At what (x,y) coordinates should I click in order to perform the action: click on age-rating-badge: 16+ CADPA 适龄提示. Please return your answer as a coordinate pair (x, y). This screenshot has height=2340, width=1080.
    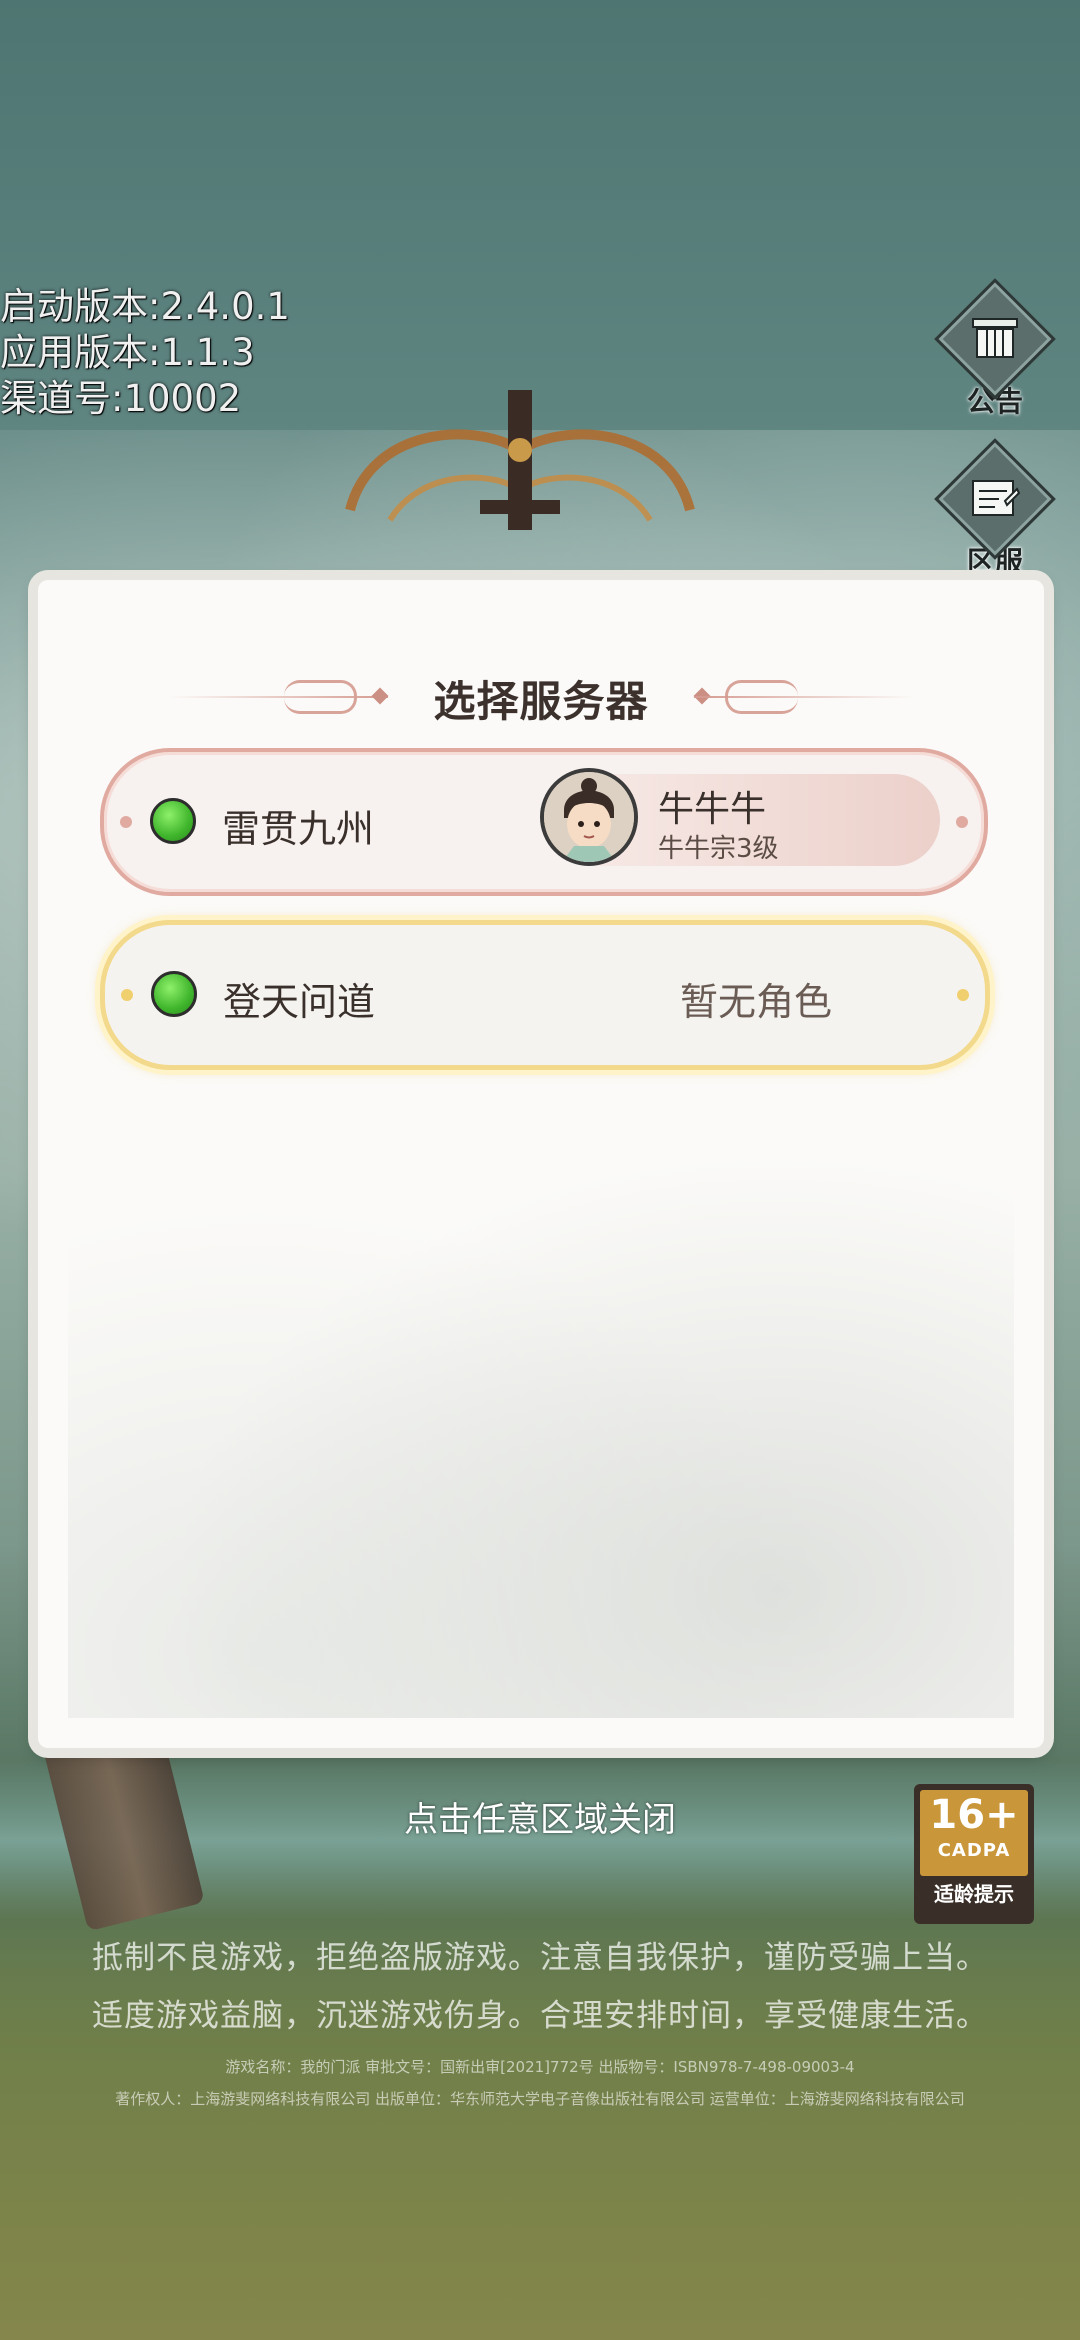
    Looking at the image, I should click on (974, 1854).